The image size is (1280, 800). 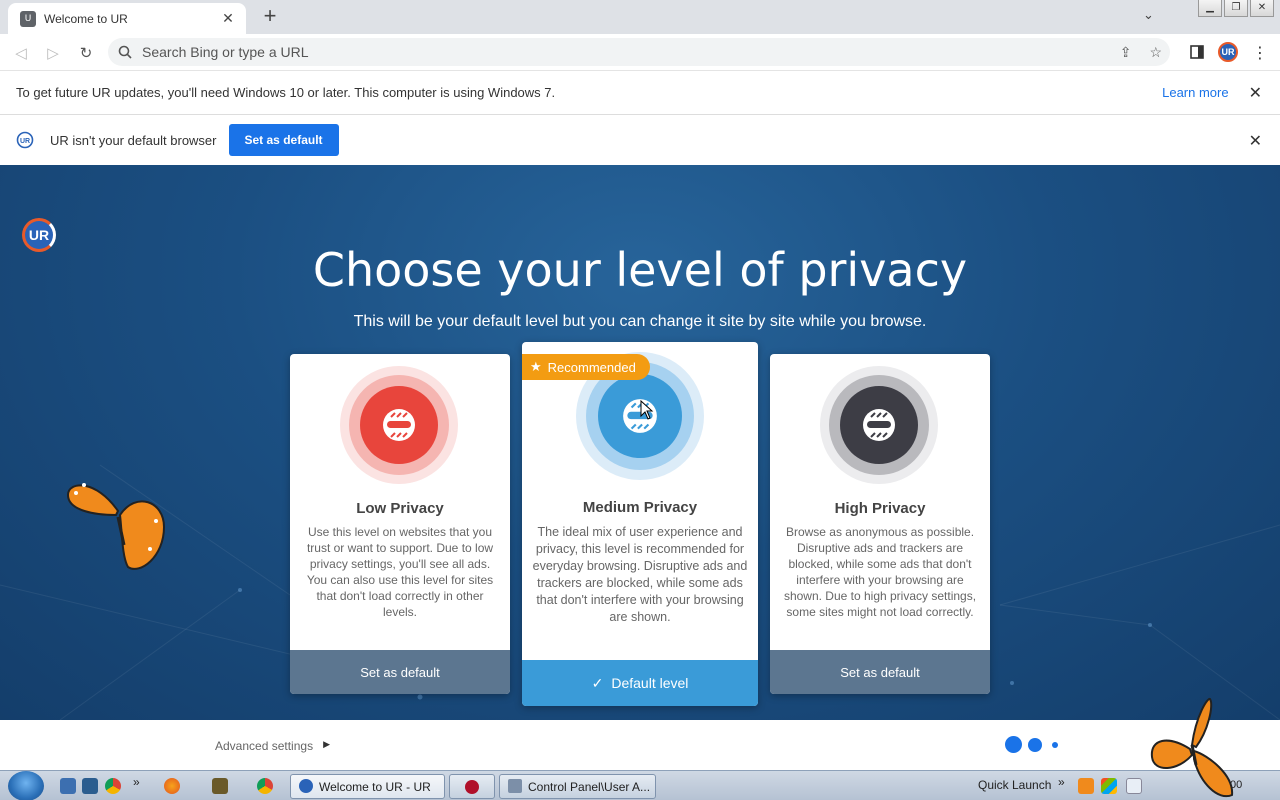 What do you see at coordinates (640, 507) in the screenshot?
I see `card-title: Medium Privacy` at bounding box center [640, 507].